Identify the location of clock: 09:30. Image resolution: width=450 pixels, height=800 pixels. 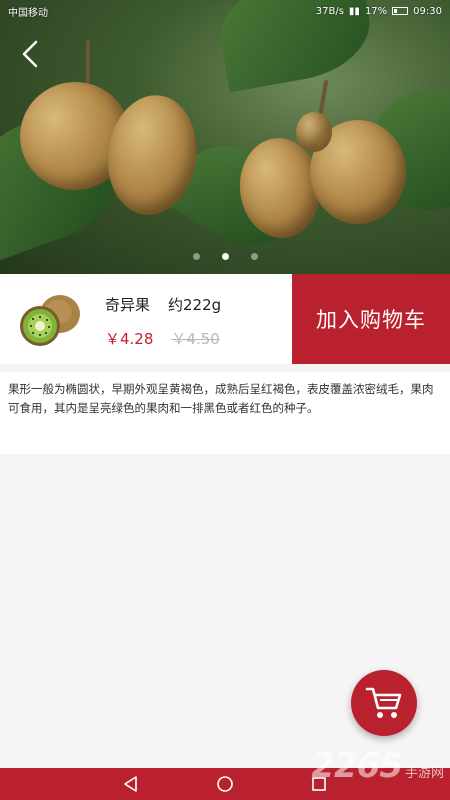
(427, 11).